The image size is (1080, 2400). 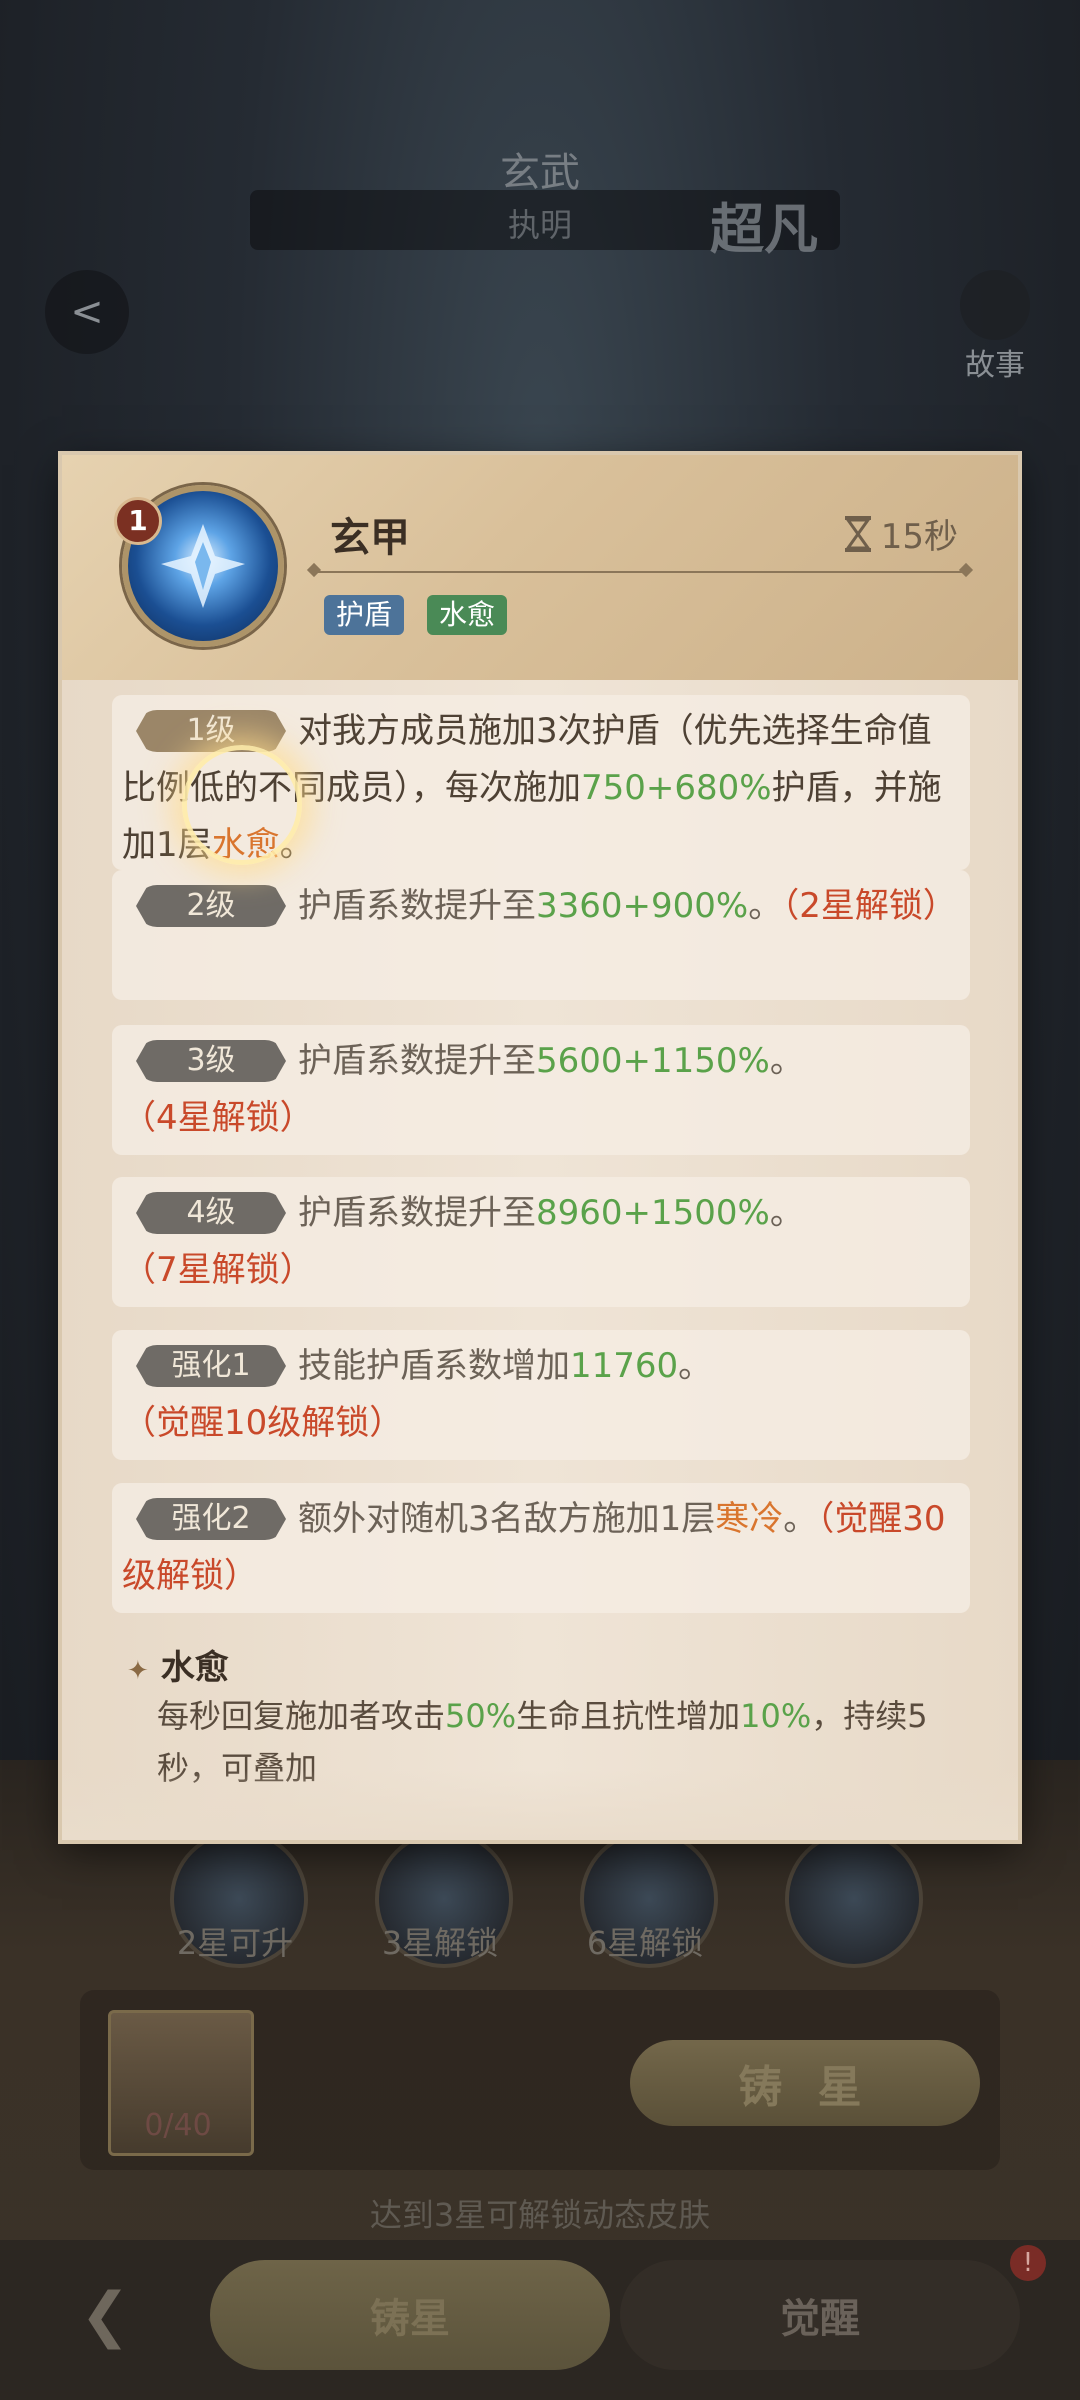 I want to click on entry-text-segment: （2星解锁）, so click(x=869, y=906).